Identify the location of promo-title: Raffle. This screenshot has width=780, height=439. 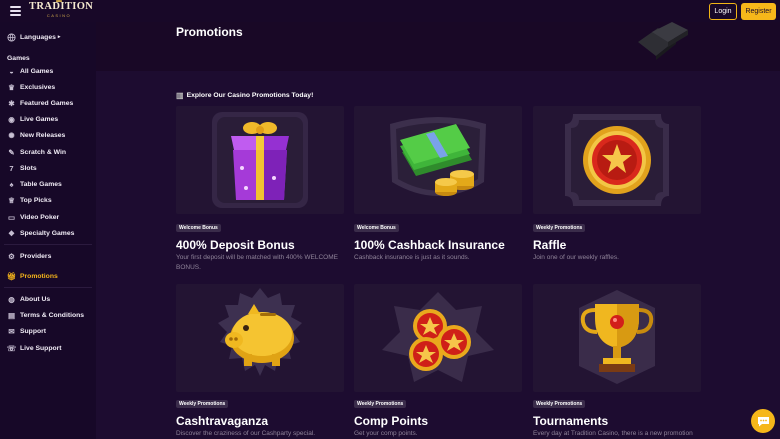
(549, 245).